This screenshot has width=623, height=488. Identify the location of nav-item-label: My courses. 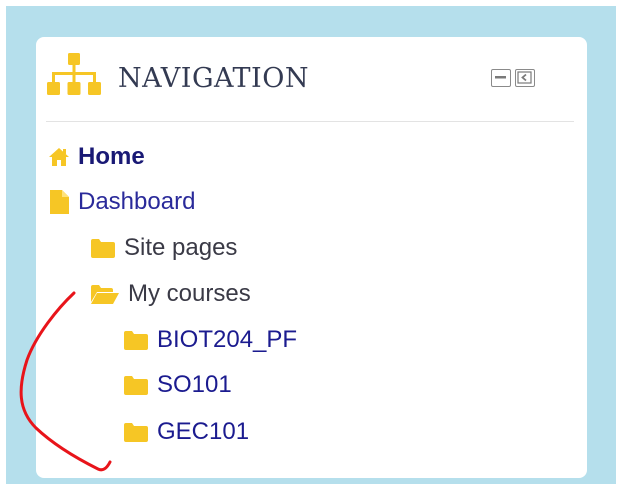
(189, 293).